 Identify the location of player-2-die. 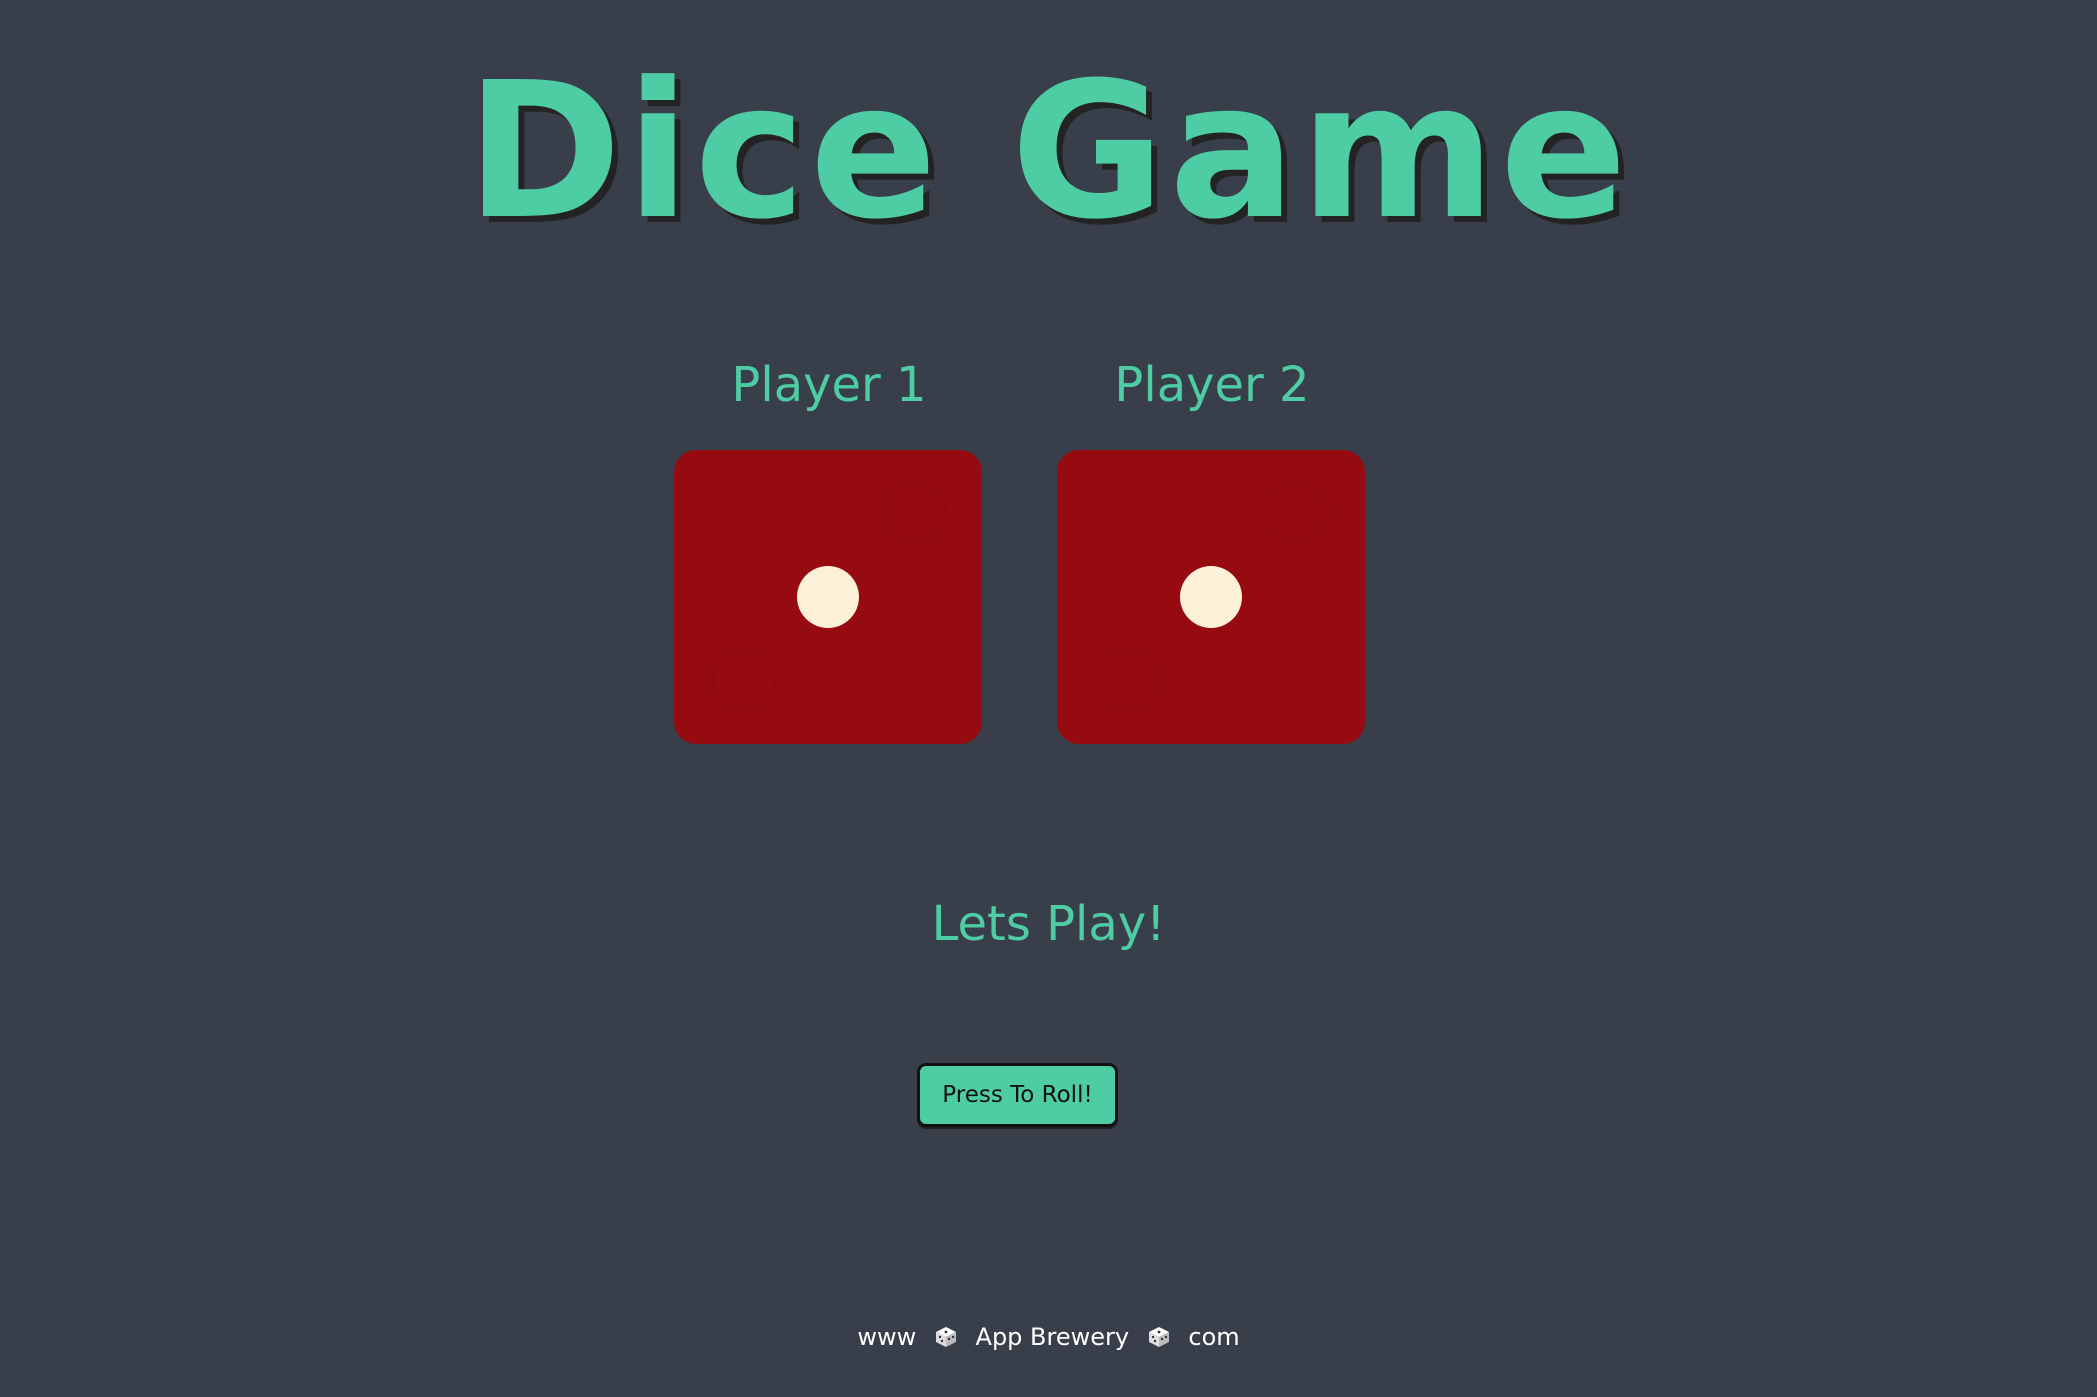
(1211, 597).